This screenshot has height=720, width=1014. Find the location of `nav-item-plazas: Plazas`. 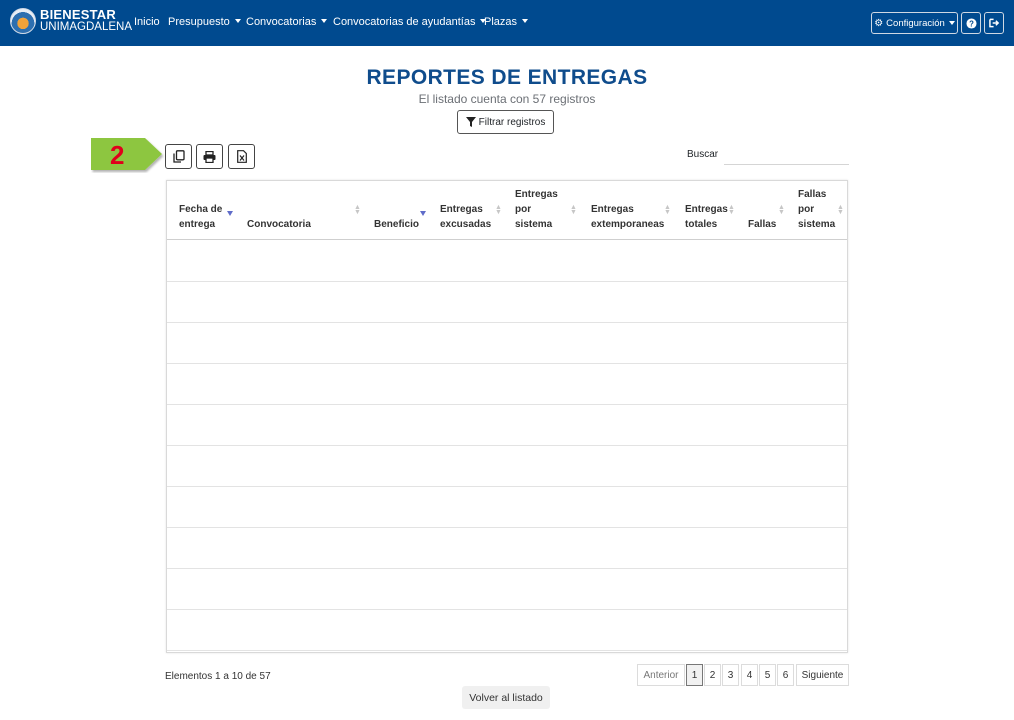

nav-item-plazas: Plazas is located at coordinates (506, 22).